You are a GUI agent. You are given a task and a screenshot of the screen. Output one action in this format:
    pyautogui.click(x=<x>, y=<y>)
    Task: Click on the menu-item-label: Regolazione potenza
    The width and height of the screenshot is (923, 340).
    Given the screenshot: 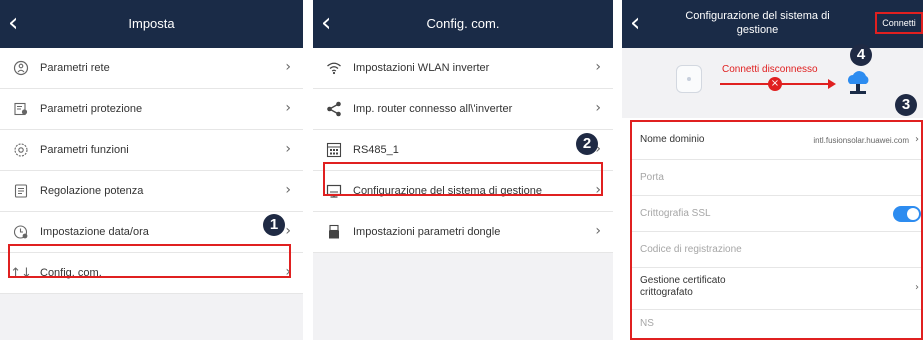 What is the action you would take?
    pyautogui.click(x=92, y=191)
    